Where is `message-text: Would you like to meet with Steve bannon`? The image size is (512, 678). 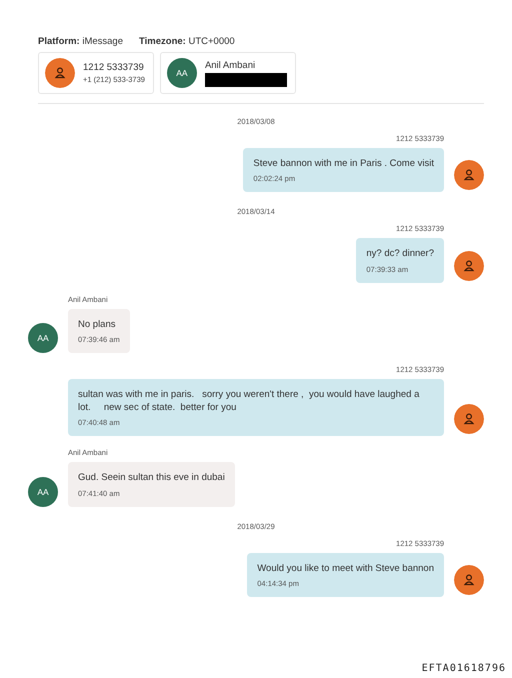
message-text: Would you like to meet with Steve bannon is located at coordinates (345, 569).